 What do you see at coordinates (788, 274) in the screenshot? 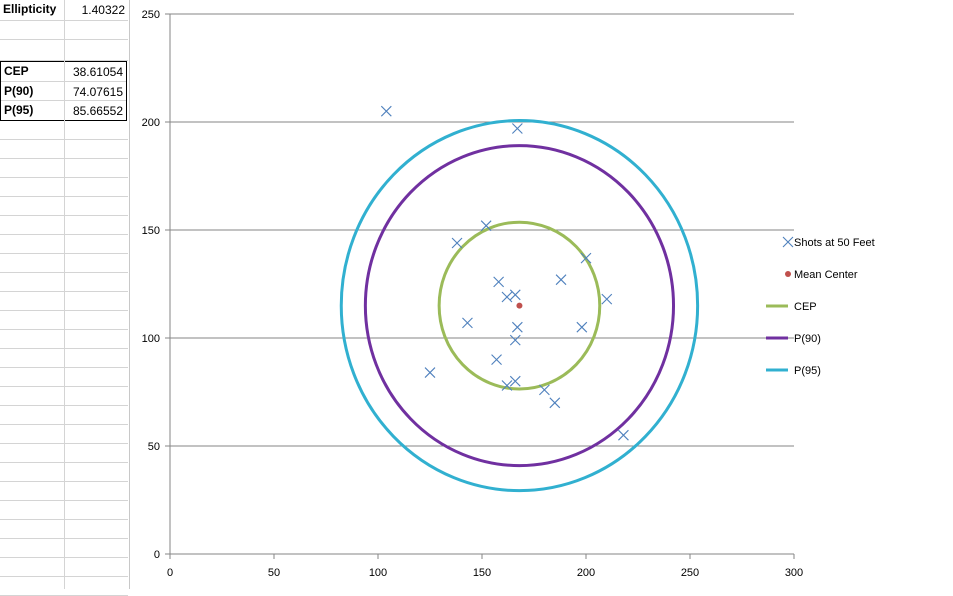
I see `legend-marker-dot` at bounding box center [788, 274].